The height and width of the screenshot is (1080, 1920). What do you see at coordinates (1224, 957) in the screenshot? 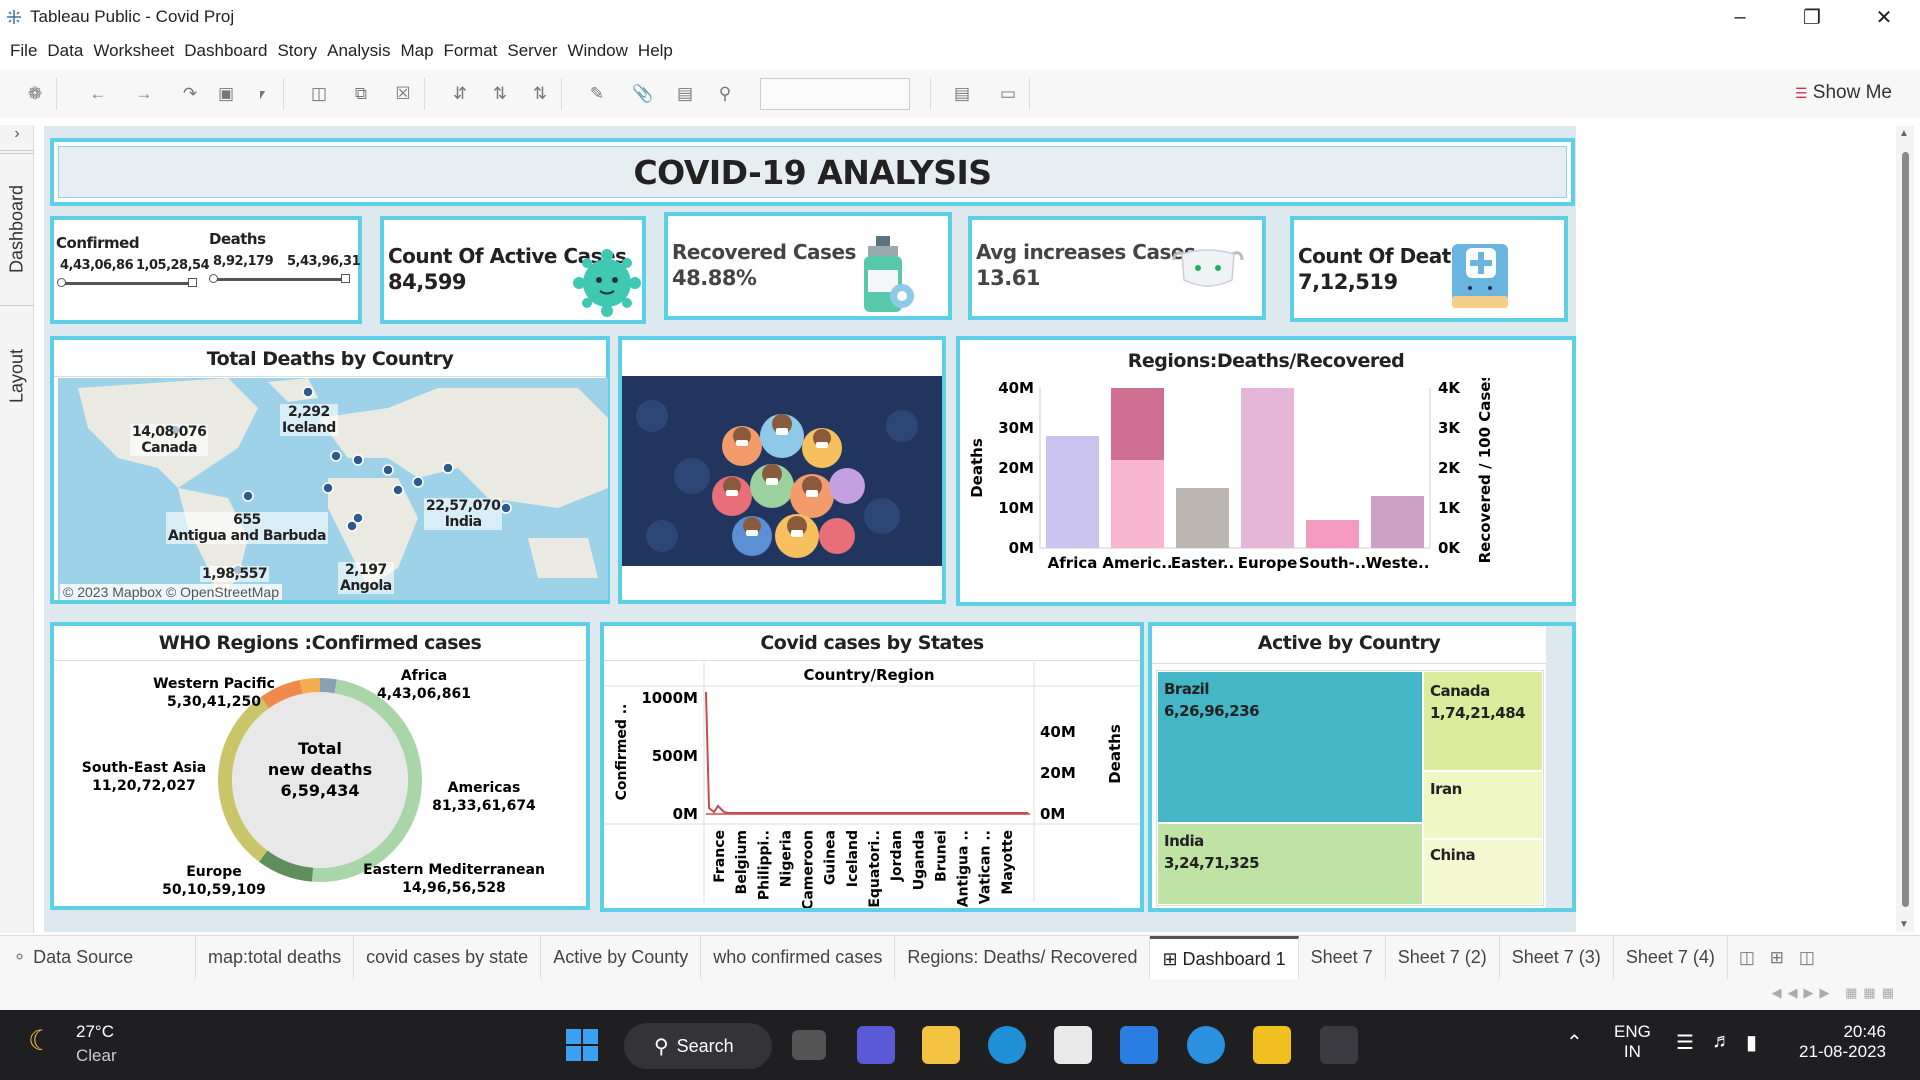
I see `tab-dashboard-1: ⊞ Dashboard 1` at bounding box center [1224, 957].